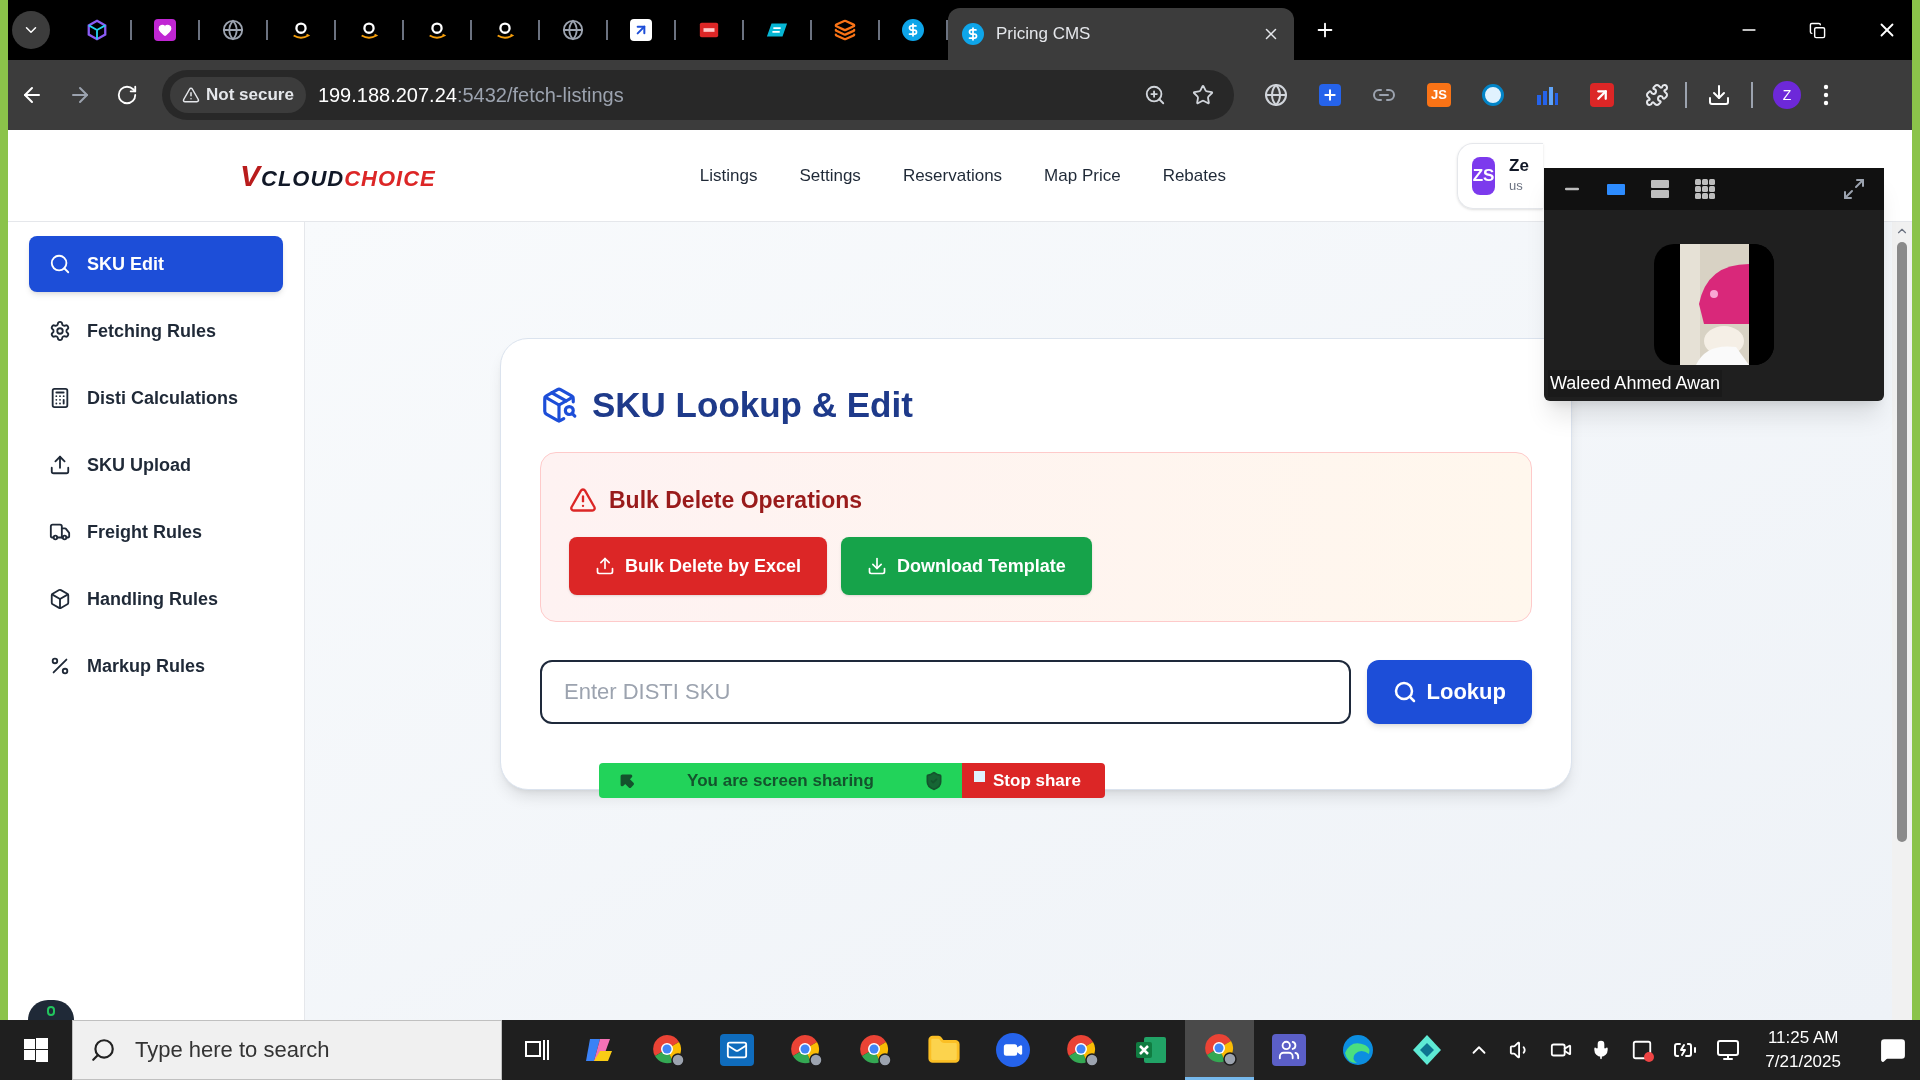 This screenshot has height=1080, width=1920. What do you see at coordinates (1155, 95) in the screenshot?
I see `zoom-icon` at bounding box center [1155, 95].